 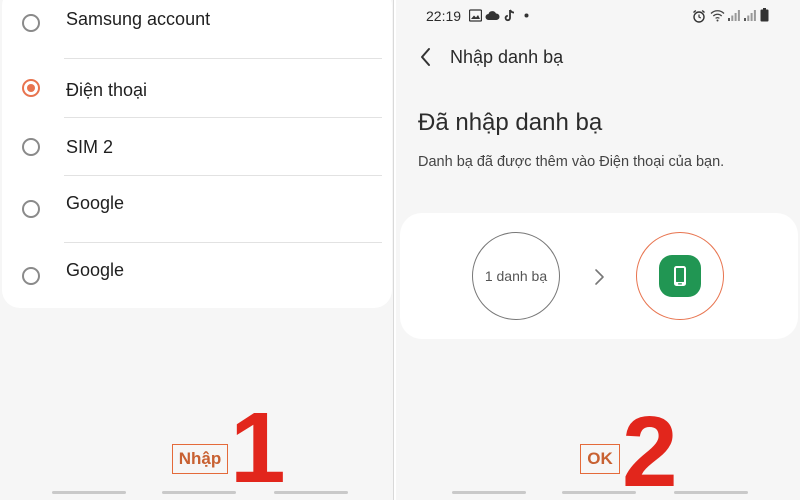 I want to click on contact-count-label: 1 danh bạ, so click(x=516, y=276).